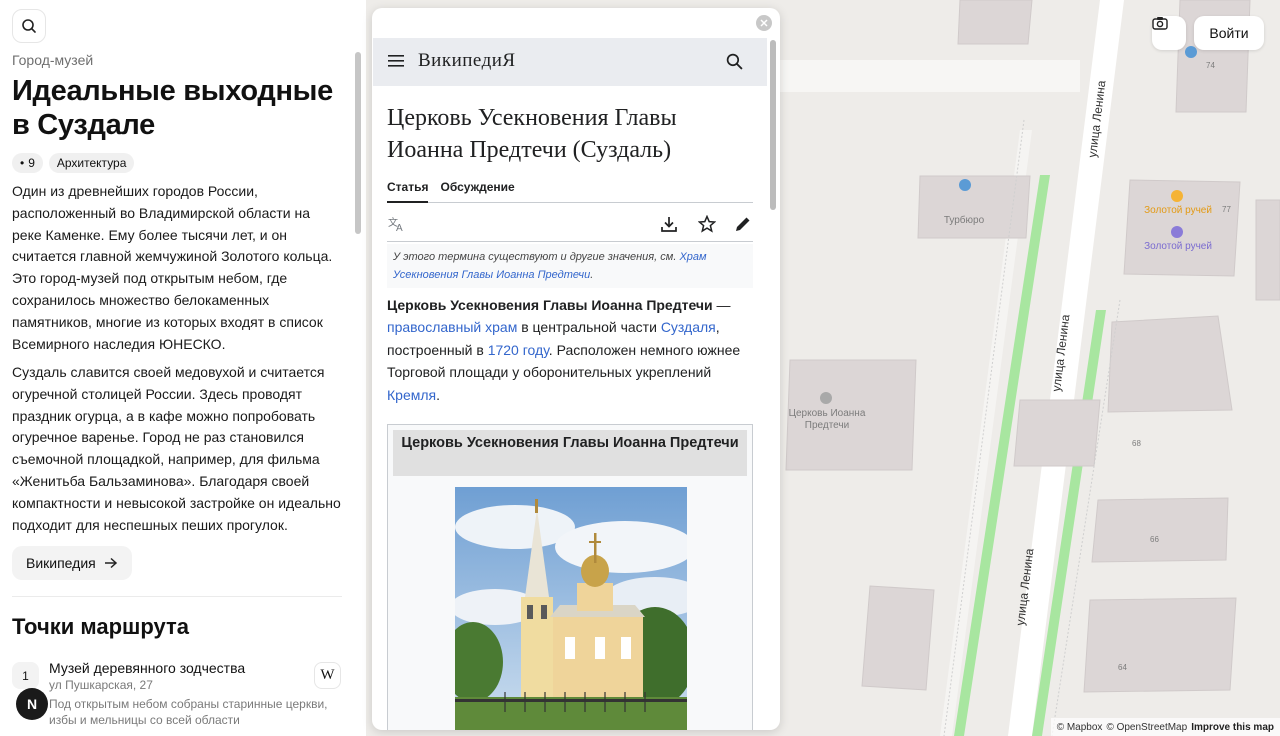 This screenshot has width=1280, height=736. I want to click on wiki-tabs: Статья Обсуждение, so click(570, 190).